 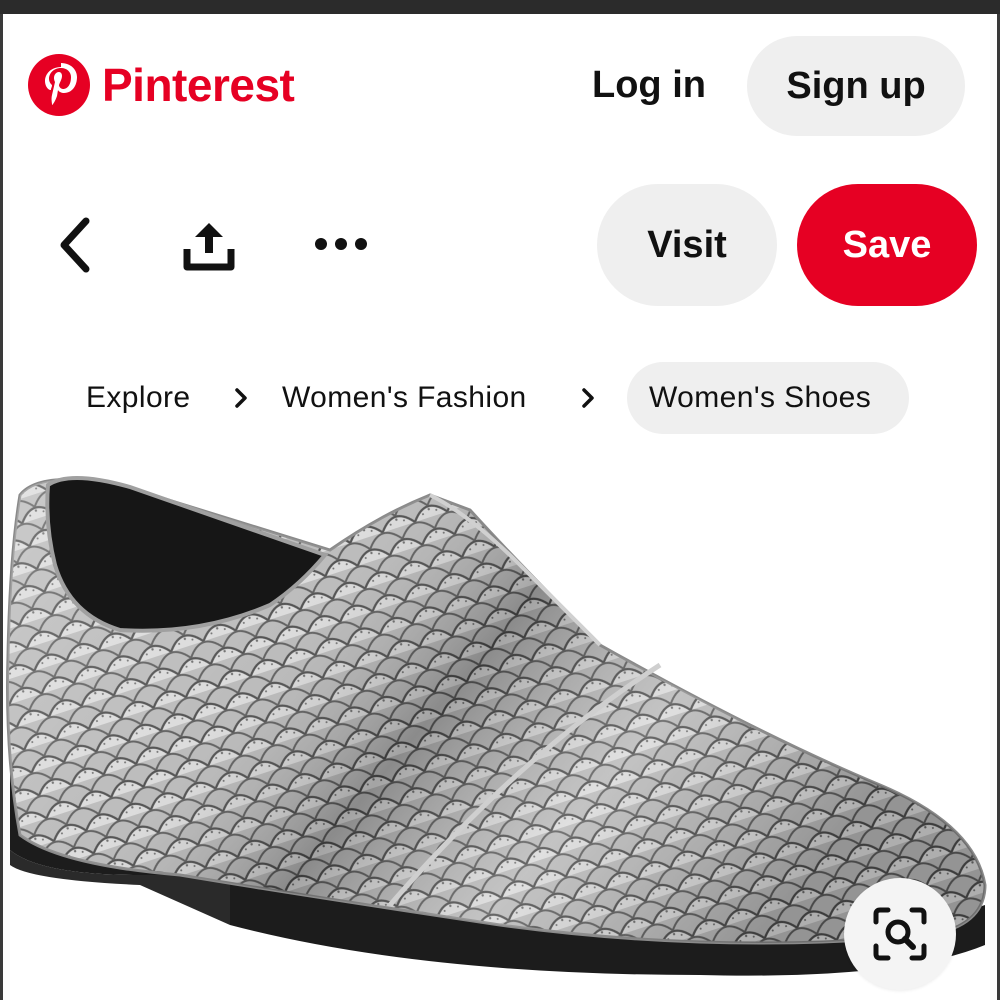 I want to click on visual-search-button, so click(x=900, y=934).